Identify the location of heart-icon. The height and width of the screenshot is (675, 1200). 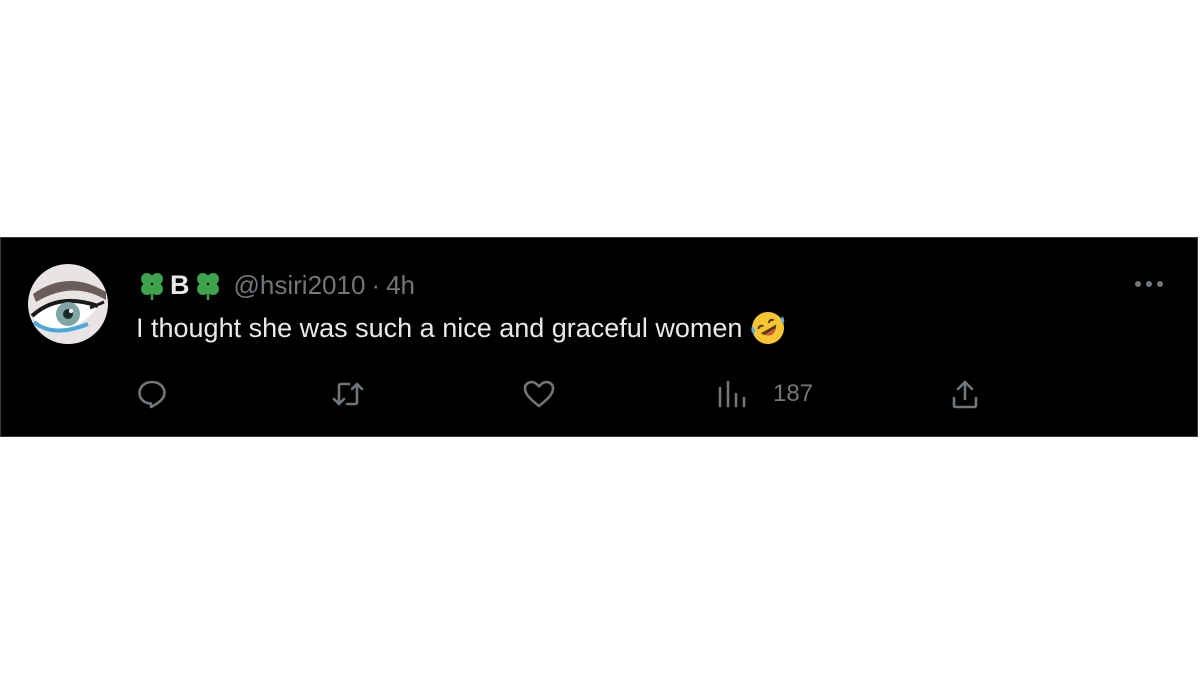
(539, 394).